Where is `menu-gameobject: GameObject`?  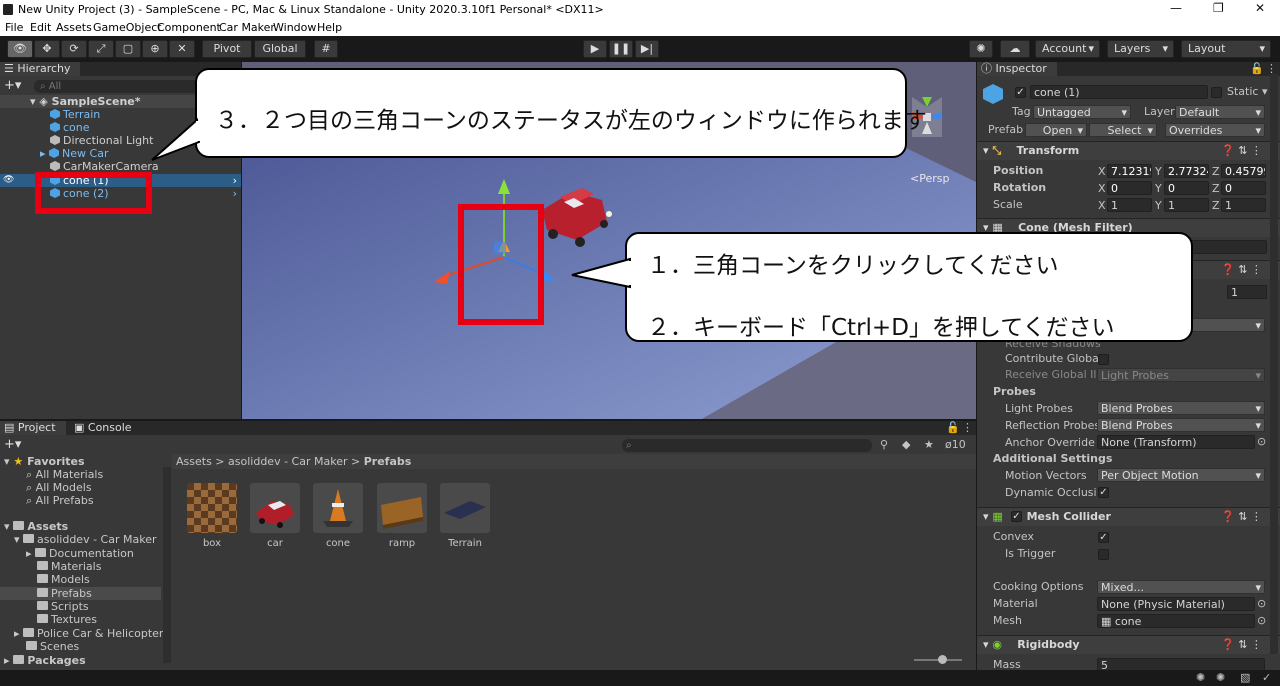
menu-gameobject: GameObject is located at coordinates (127, 27).